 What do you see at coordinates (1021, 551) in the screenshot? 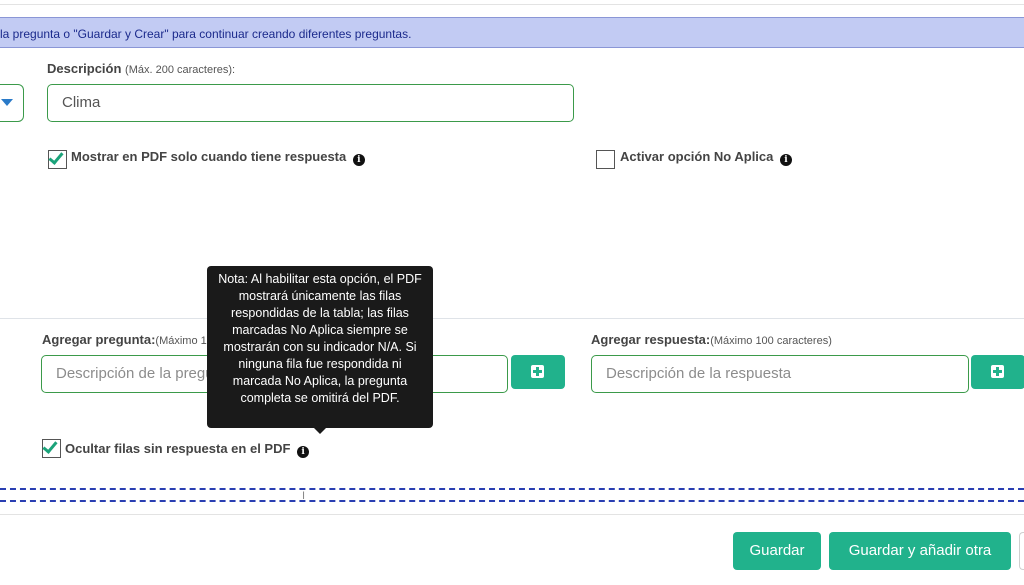
I see `extra-button-edge` at bounding box center [1021, 551].